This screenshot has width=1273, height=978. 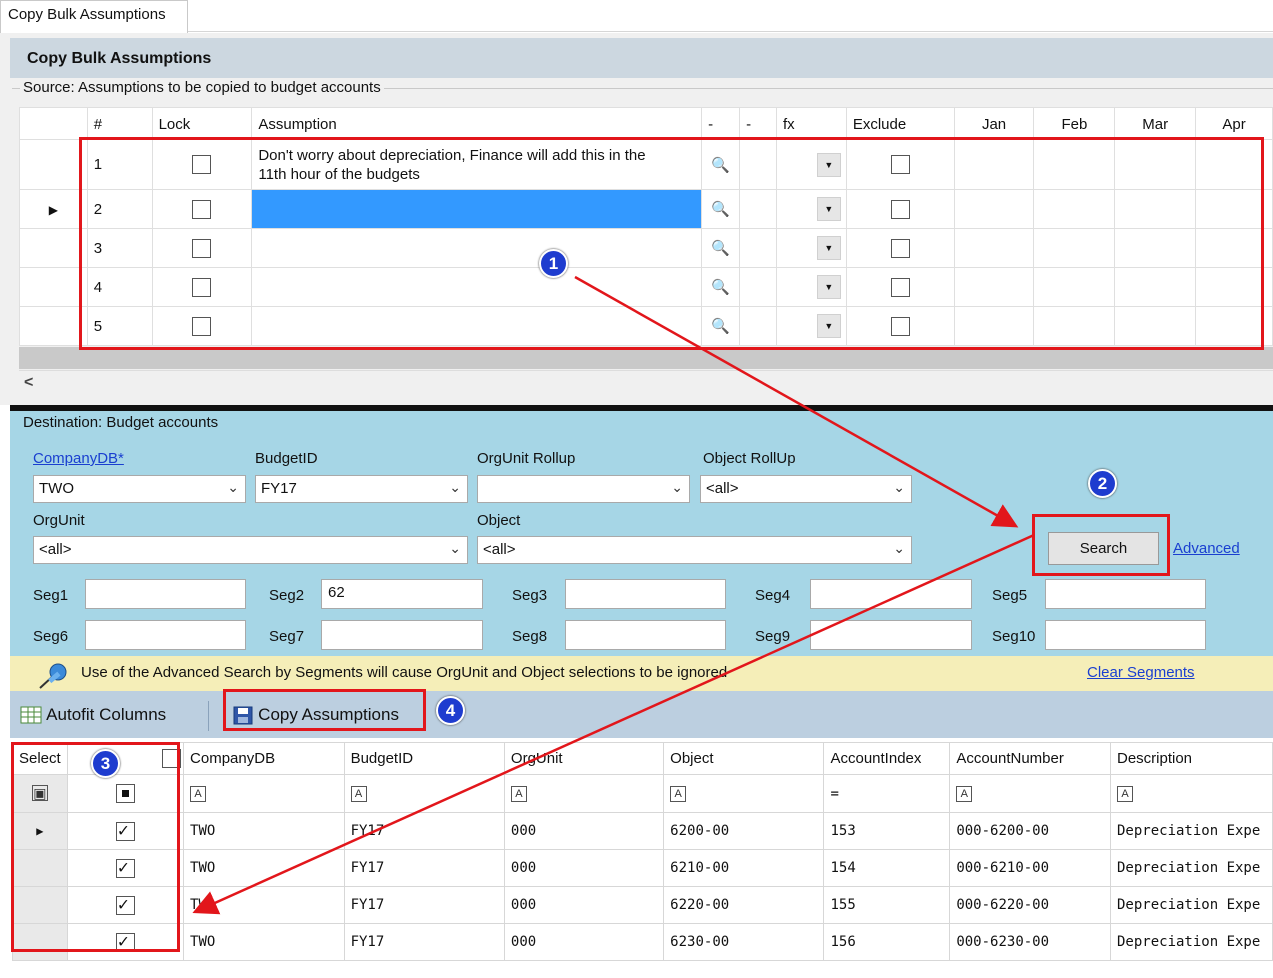 What do you see at coordinates (796, 401) in the screenshot?
I see `arrow-to-search` at bounding box center [796, 401].